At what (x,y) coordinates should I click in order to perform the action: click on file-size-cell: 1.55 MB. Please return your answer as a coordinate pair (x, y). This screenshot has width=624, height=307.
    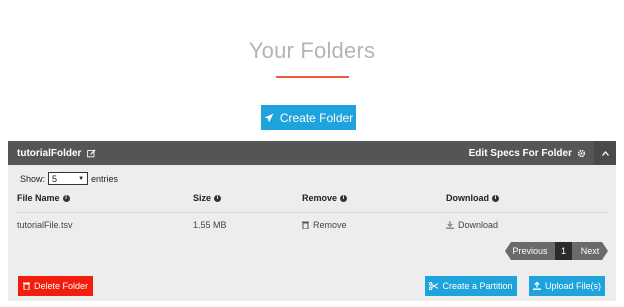
    Looking at the image, I should click on (210, 225).